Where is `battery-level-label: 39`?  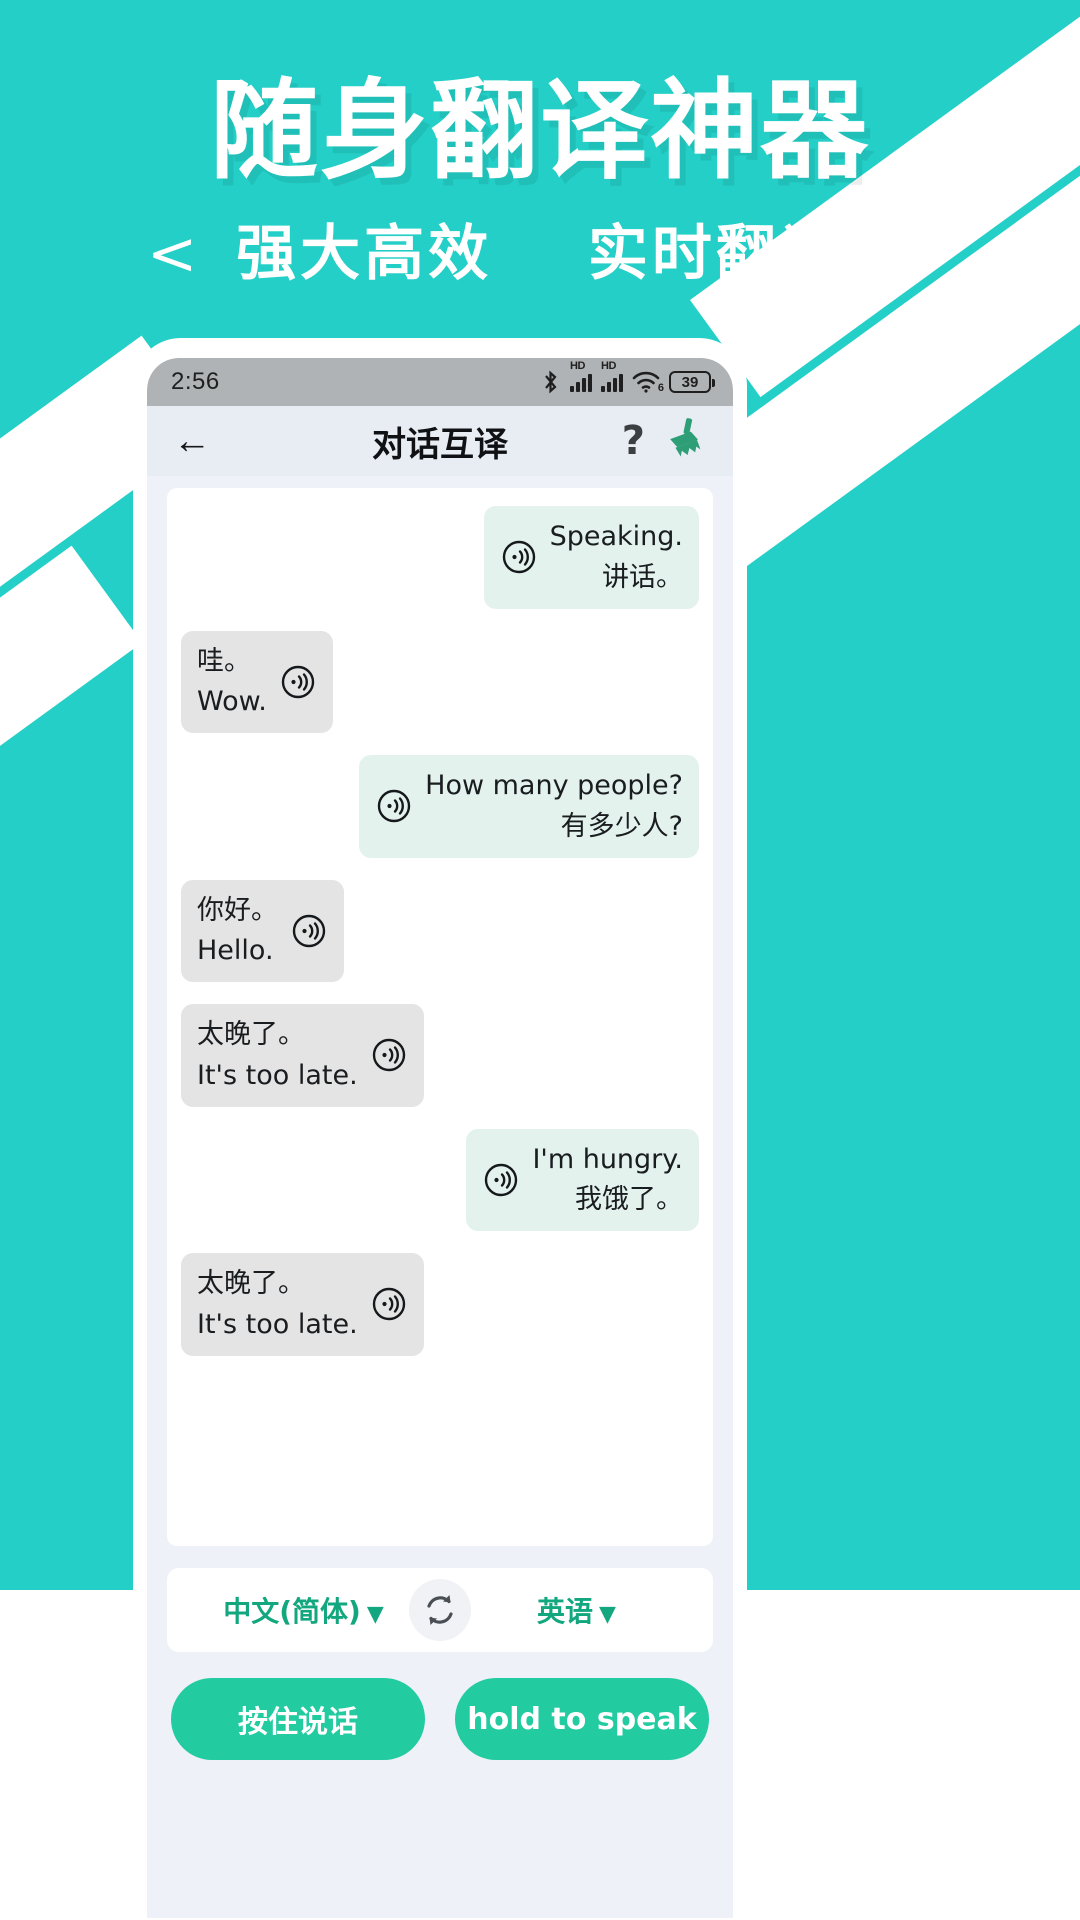 battery-level-label: 39 is located at coordinates (690, 382).